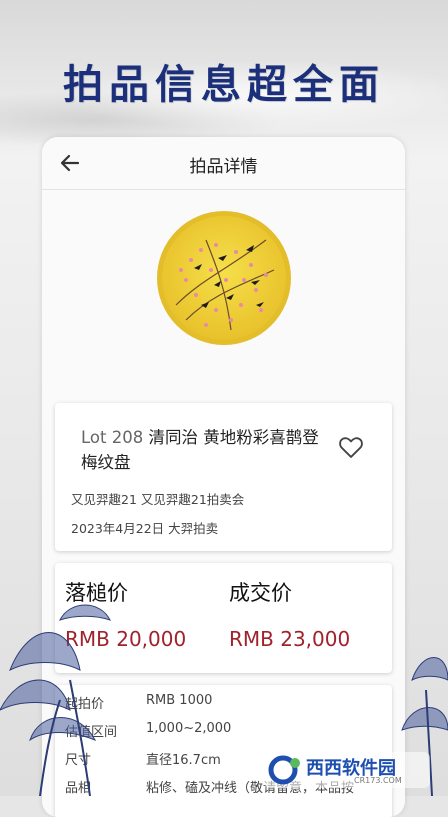 This screenshot has height=817, width=448. Describe the element at coordinates (224, 278) in the screenshot. I see `lot-image` at that location.